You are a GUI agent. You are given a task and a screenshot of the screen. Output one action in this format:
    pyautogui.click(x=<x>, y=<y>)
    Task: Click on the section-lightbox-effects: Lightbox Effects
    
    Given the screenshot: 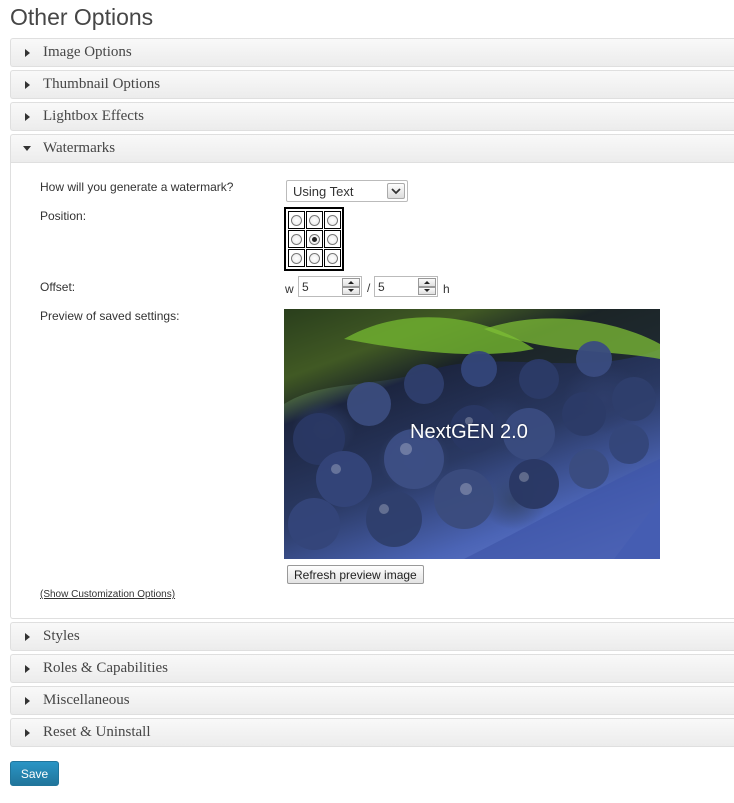 What is the action you would take?
    pyautogui.click(x=372, y=116)
    